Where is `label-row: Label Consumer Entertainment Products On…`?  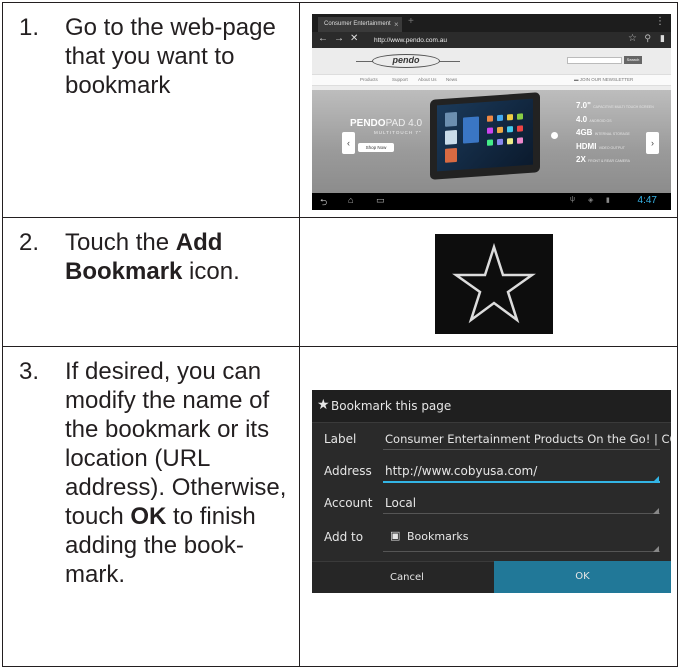
label-row: Label Consumer Entertainment Products On… is located at coordinates (491, 440).